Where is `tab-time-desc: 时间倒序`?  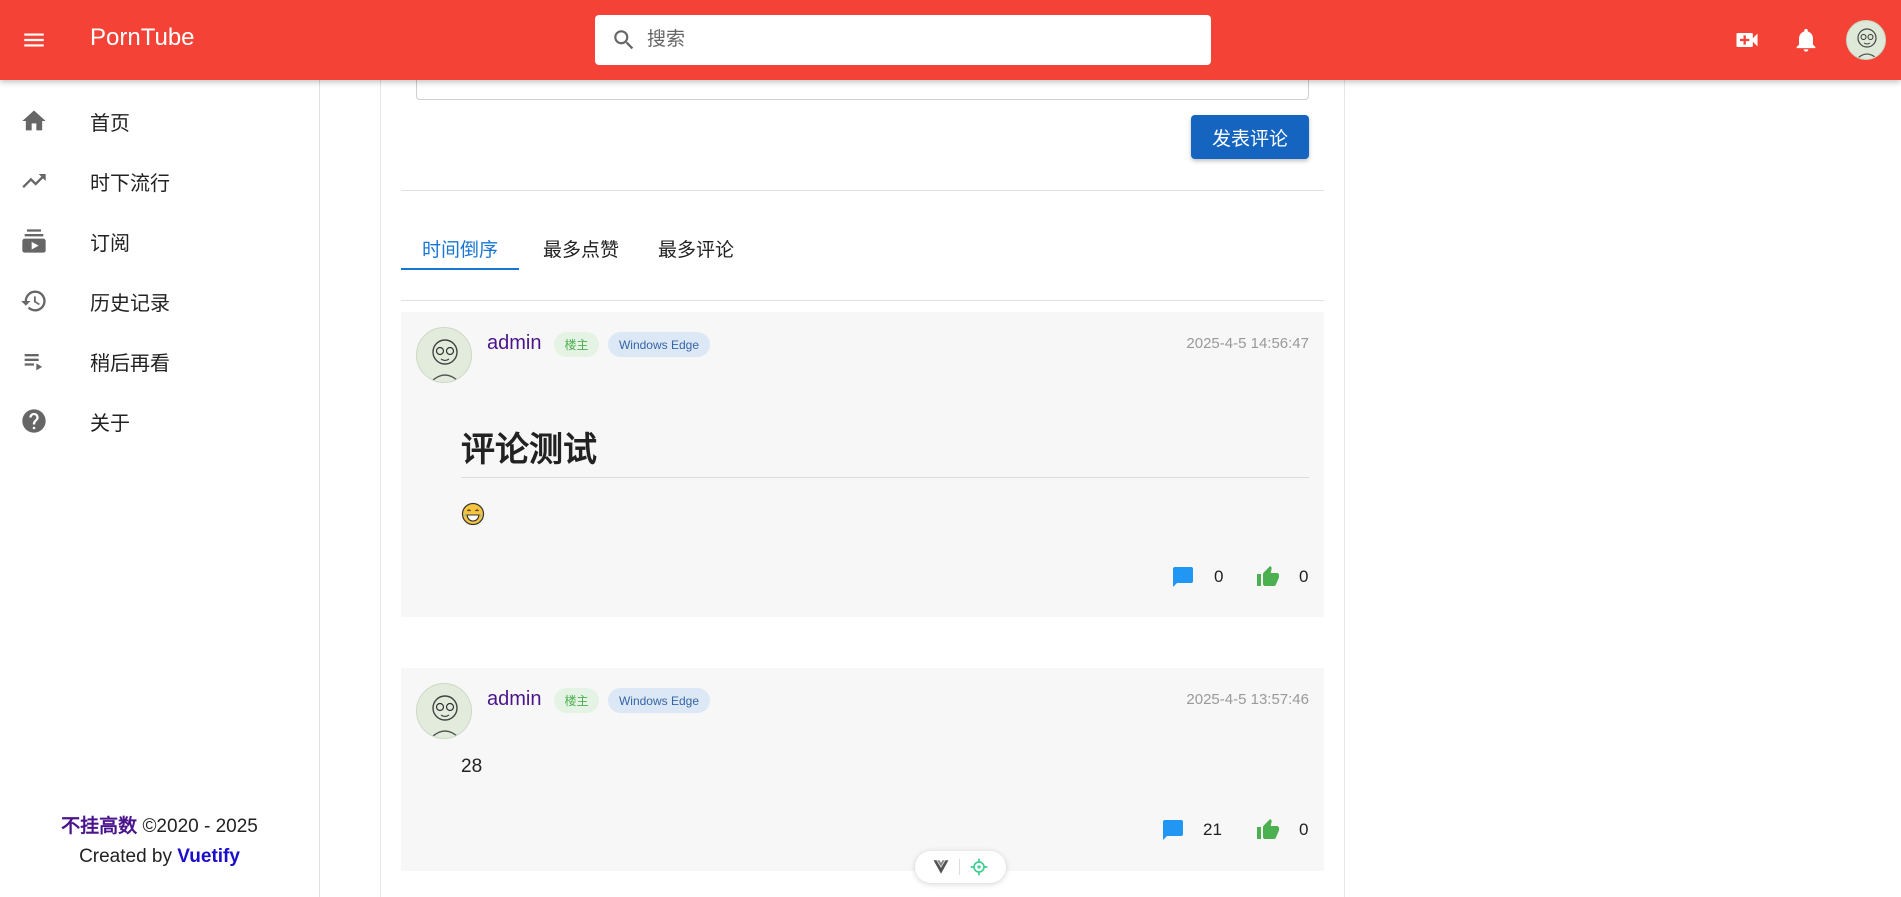
tab-time-desc: 时间倒序 is located at coordinates (460, 248).